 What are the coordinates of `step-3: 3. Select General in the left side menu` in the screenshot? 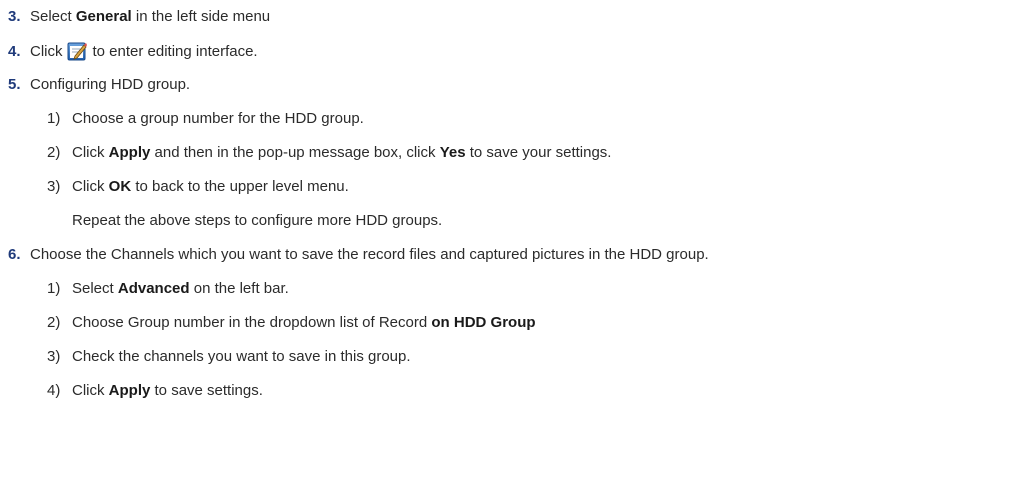 It's located at (139, 17).